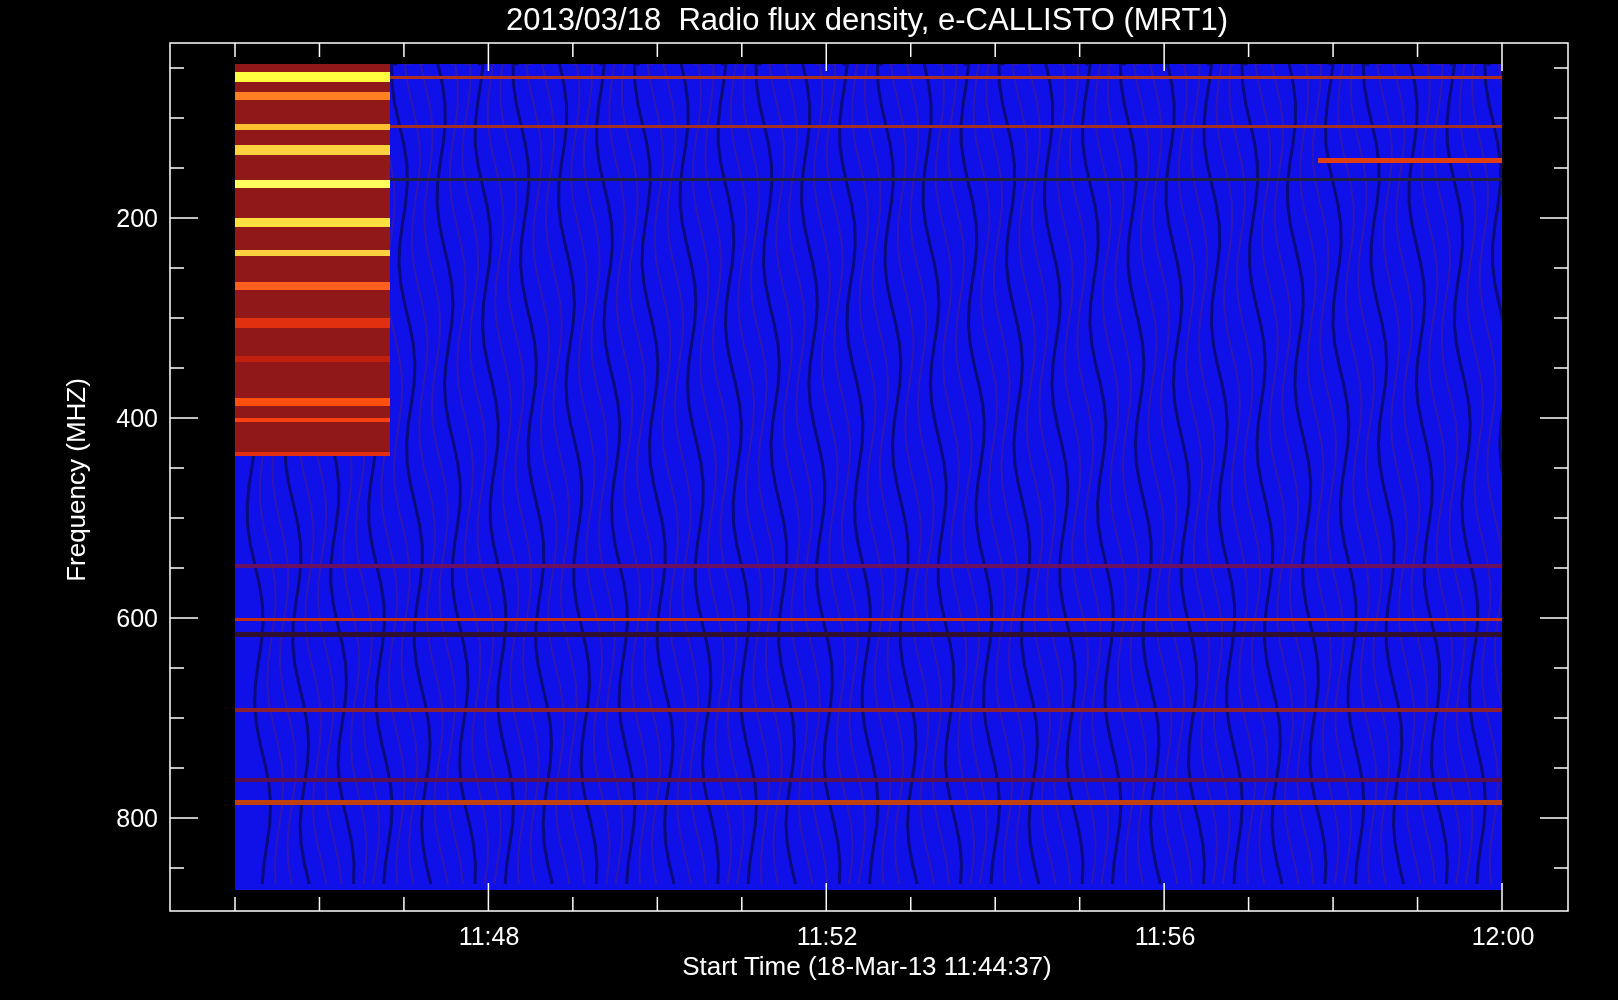 The width and height of the screenshot is (1618, 1000). What do you see at coordinates (827, 936) in the screenshot?
I see `x-tick-label: 11:52` at bounding box center [827, 936].